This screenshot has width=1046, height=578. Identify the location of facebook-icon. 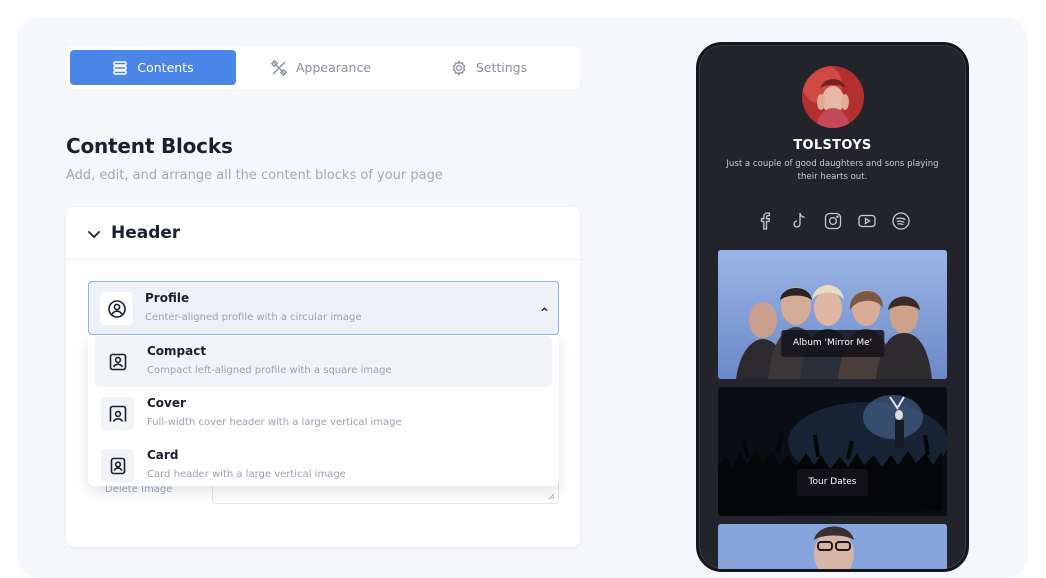
(765, 221).